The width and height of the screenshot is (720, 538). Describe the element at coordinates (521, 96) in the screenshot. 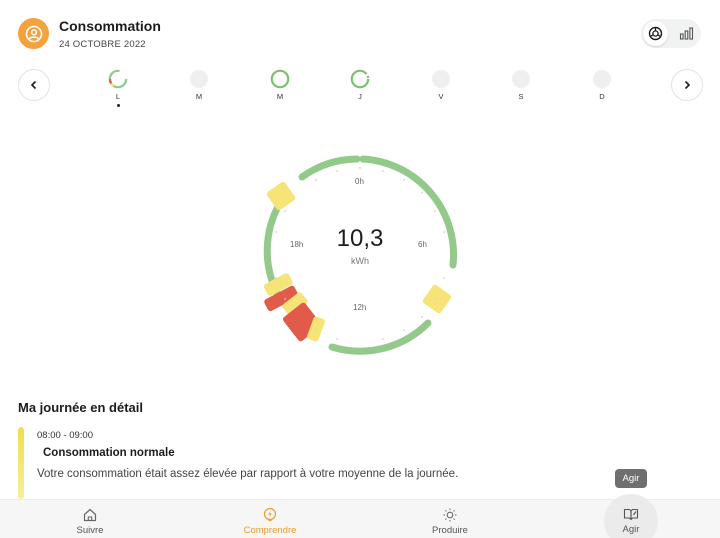

I see `day-label: S` at that location.